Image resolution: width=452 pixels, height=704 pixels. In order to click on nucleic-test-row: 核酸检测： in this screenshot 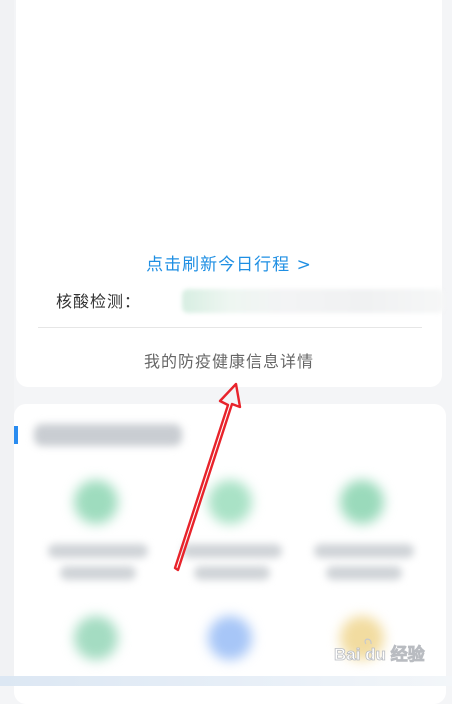, I will do `click(250, 300)`.